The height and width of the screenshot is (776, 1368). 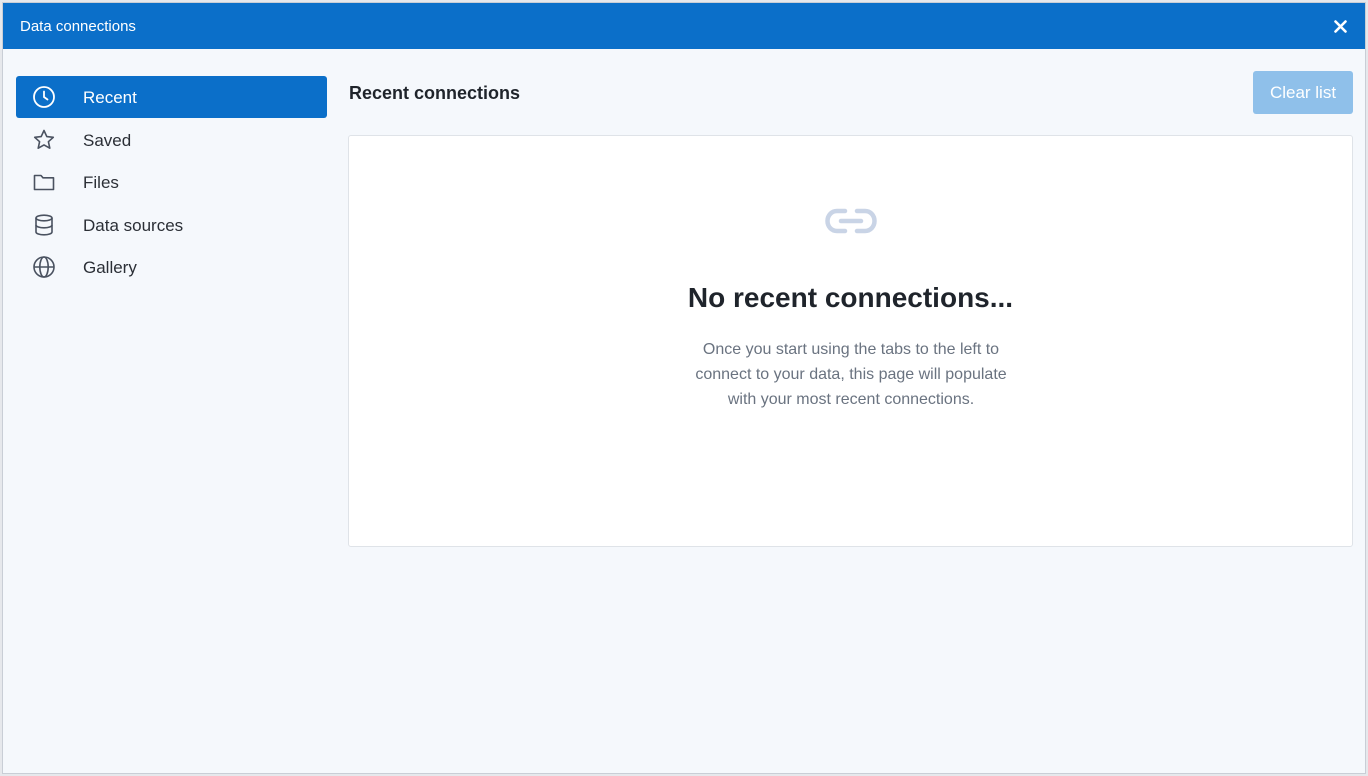 What do you see at coordinates (44, 267) in the screenshot?
I see `globe-icon` at bounding box center [44, 267].